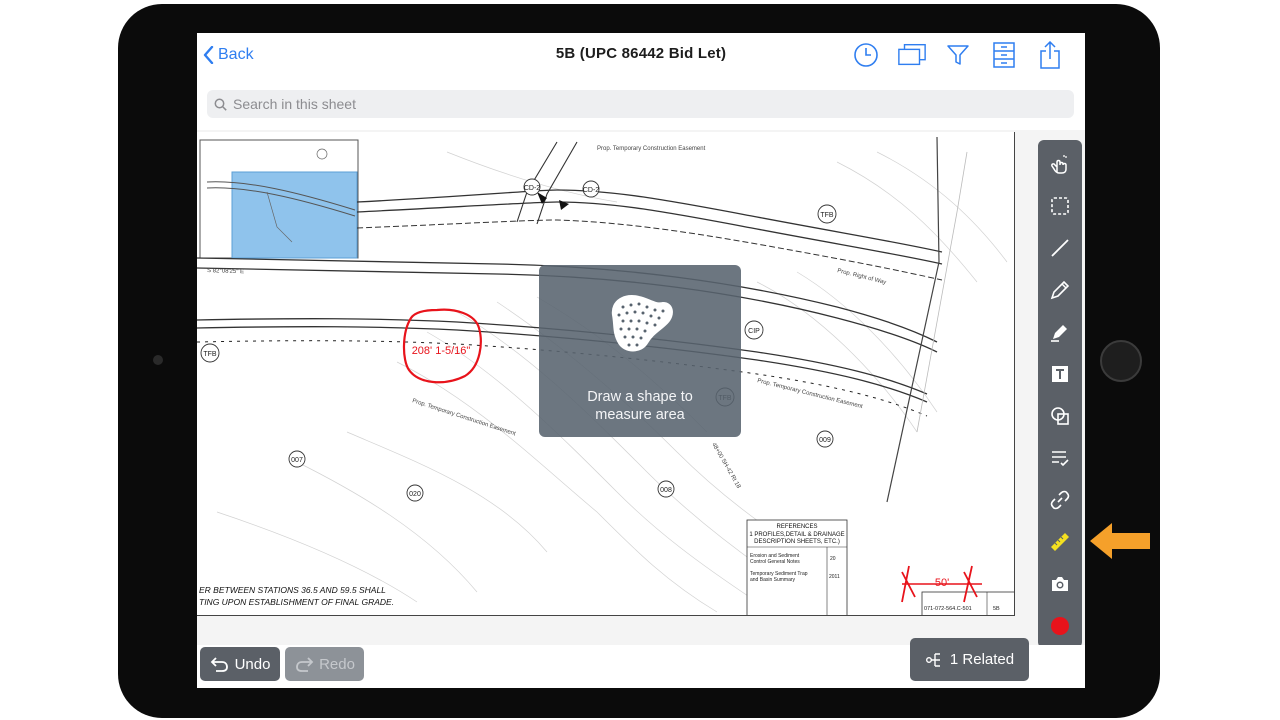 This screenshot has height=720, width=1280. I want to click on pointer-arrow-icon, so click(1120, 541).